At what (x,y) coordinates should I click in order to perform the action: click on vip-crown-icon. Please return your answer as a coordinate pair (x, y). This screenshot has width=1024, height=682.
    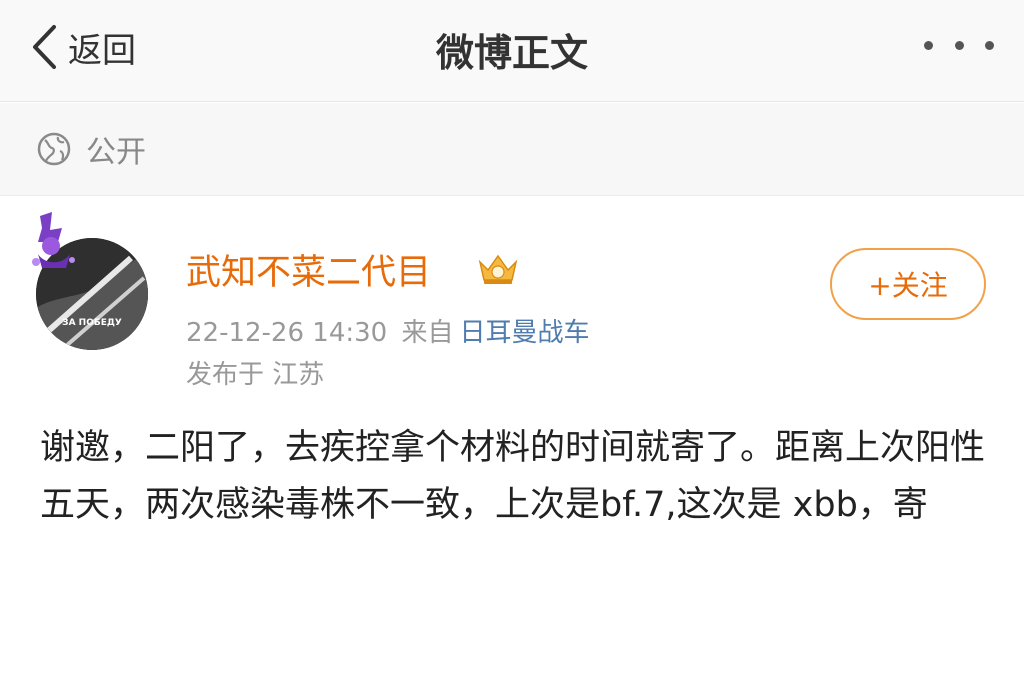
    Looking at the image, I should click on (498, 269).